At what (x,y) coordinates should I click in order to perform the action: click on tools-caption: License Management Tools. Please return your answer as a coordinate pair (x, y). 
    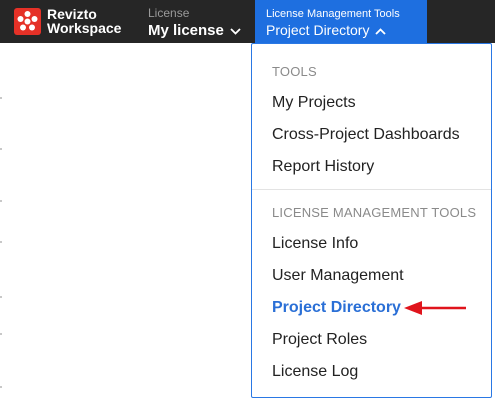
    Looking at the image, I should click on (333, 14).